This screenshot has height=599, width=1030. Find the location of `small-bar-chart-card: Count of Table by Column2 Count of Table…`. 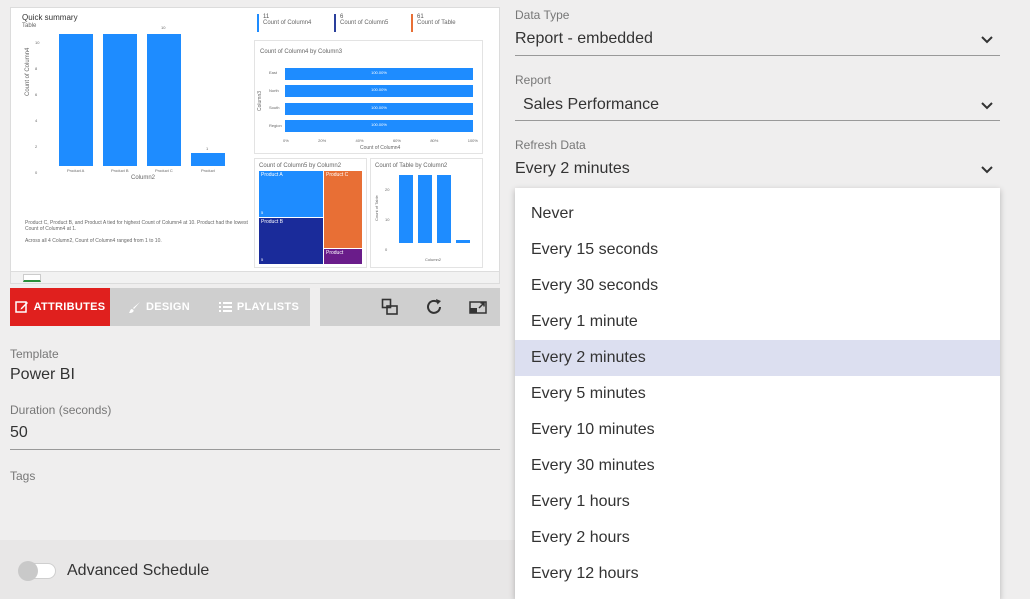

small-bar-chart-card: Count of Table by Column2 Count of Table… is located at coordinates (426, 213).